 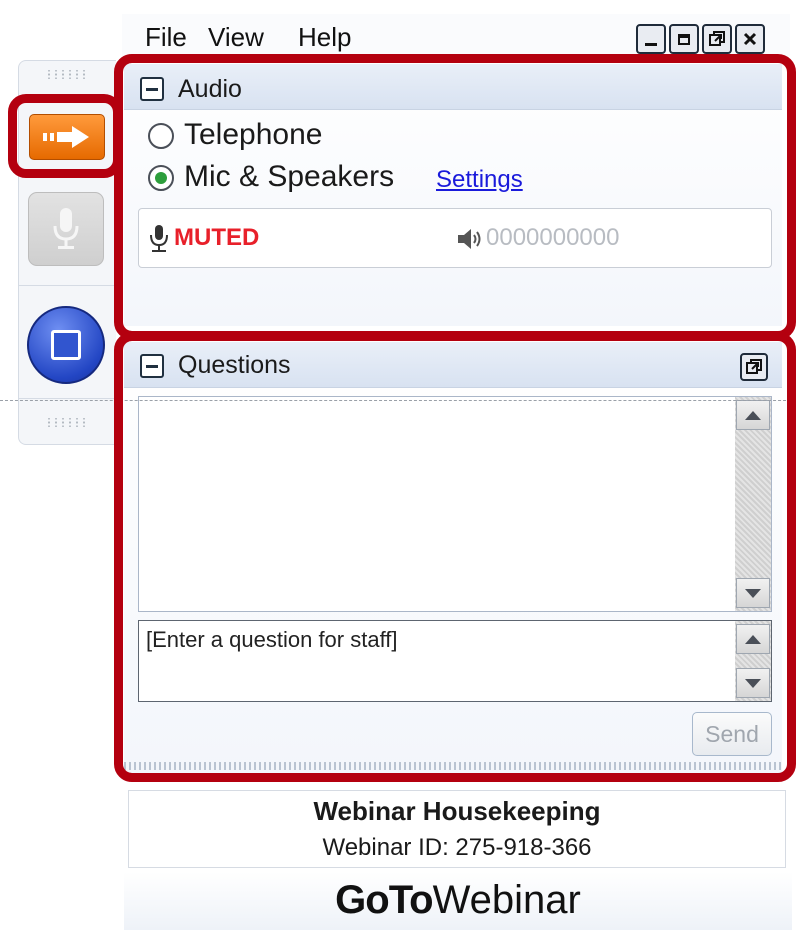 I want to click on minimize-icon, so click(x=651, y=39).